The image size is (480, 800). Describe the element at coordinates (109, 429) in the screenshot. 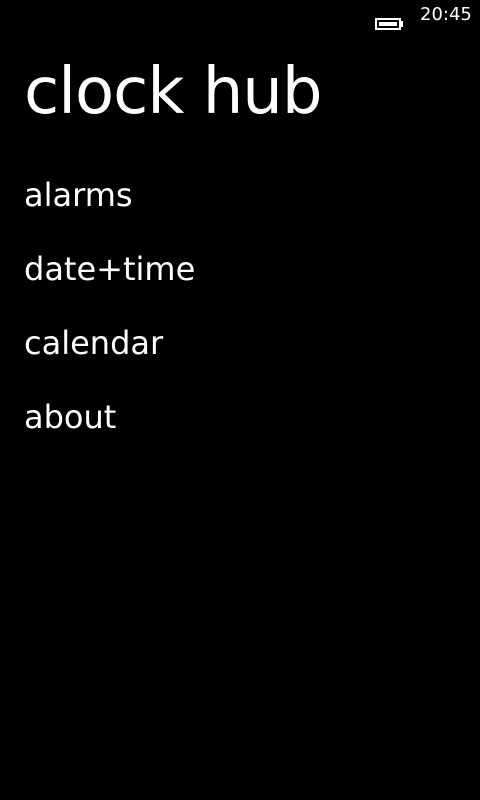

I see `menu-item-about: about` at that location.